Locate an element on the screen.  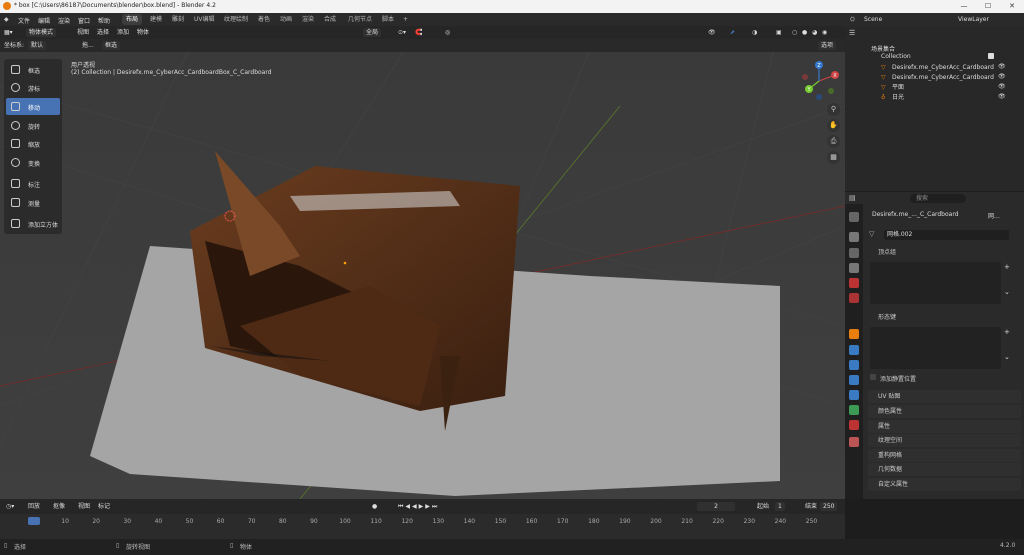
end-frame-field: 250 is located at coordinates (829, 506).